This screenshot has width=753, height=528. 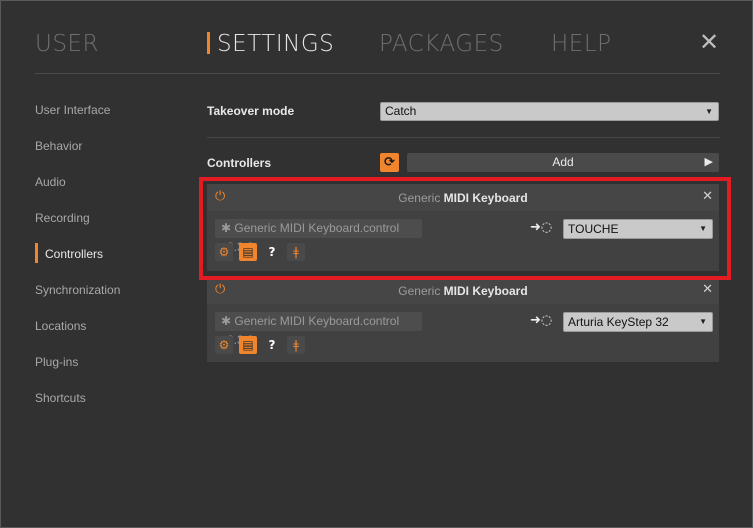 What do you see at coordinates (72, 110) in the screenshot?
I see `sidebar-item-user-interface: User Interface` at bounding box center [72, 110].